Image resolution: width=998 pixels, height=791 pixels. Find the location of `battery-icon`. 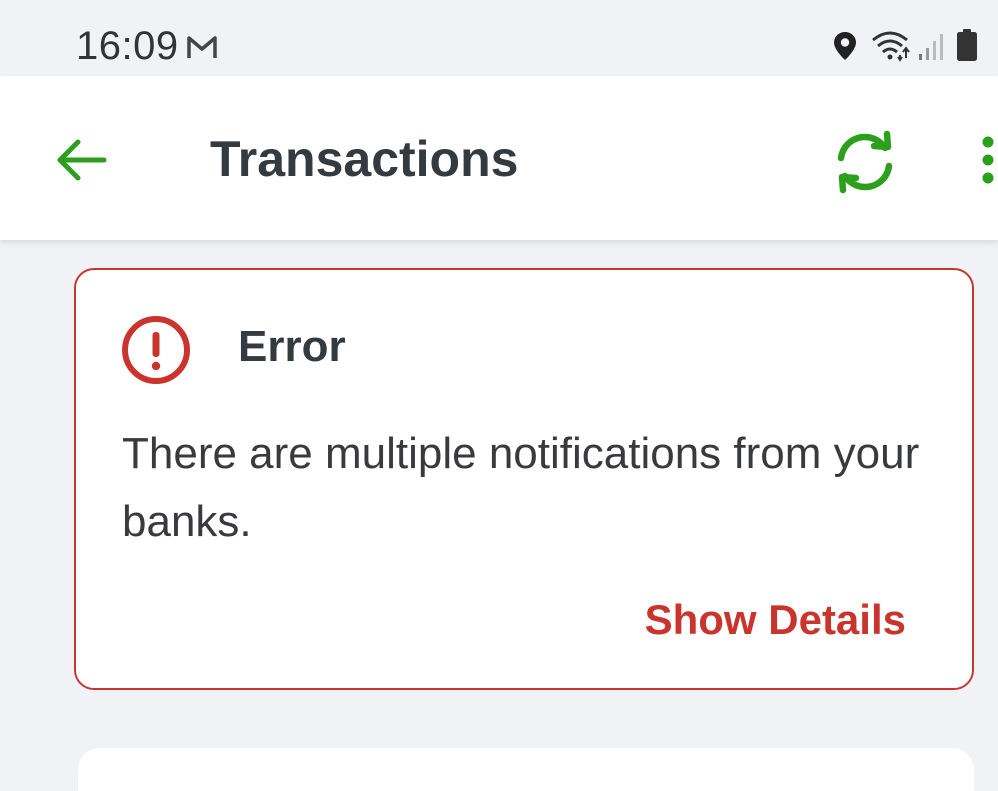

battery-icon is located at coordinates (967, 45).